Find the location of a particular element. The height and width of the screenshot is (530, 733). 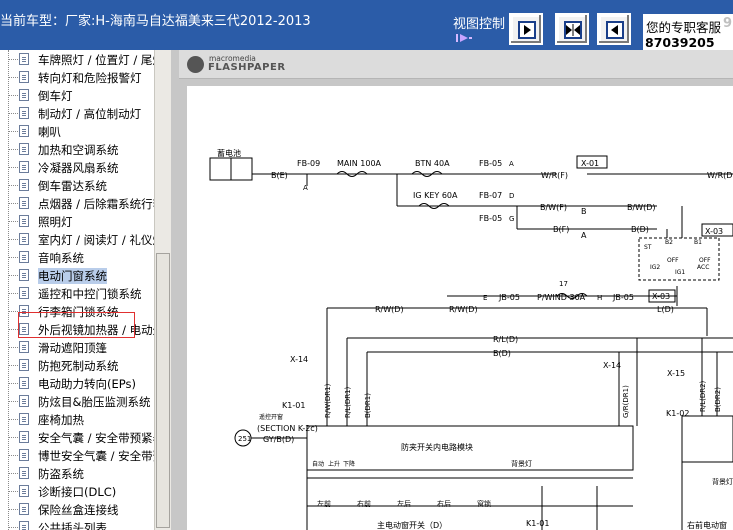

bdr2-label: B(DR2) is located at coordinates (718, 399).